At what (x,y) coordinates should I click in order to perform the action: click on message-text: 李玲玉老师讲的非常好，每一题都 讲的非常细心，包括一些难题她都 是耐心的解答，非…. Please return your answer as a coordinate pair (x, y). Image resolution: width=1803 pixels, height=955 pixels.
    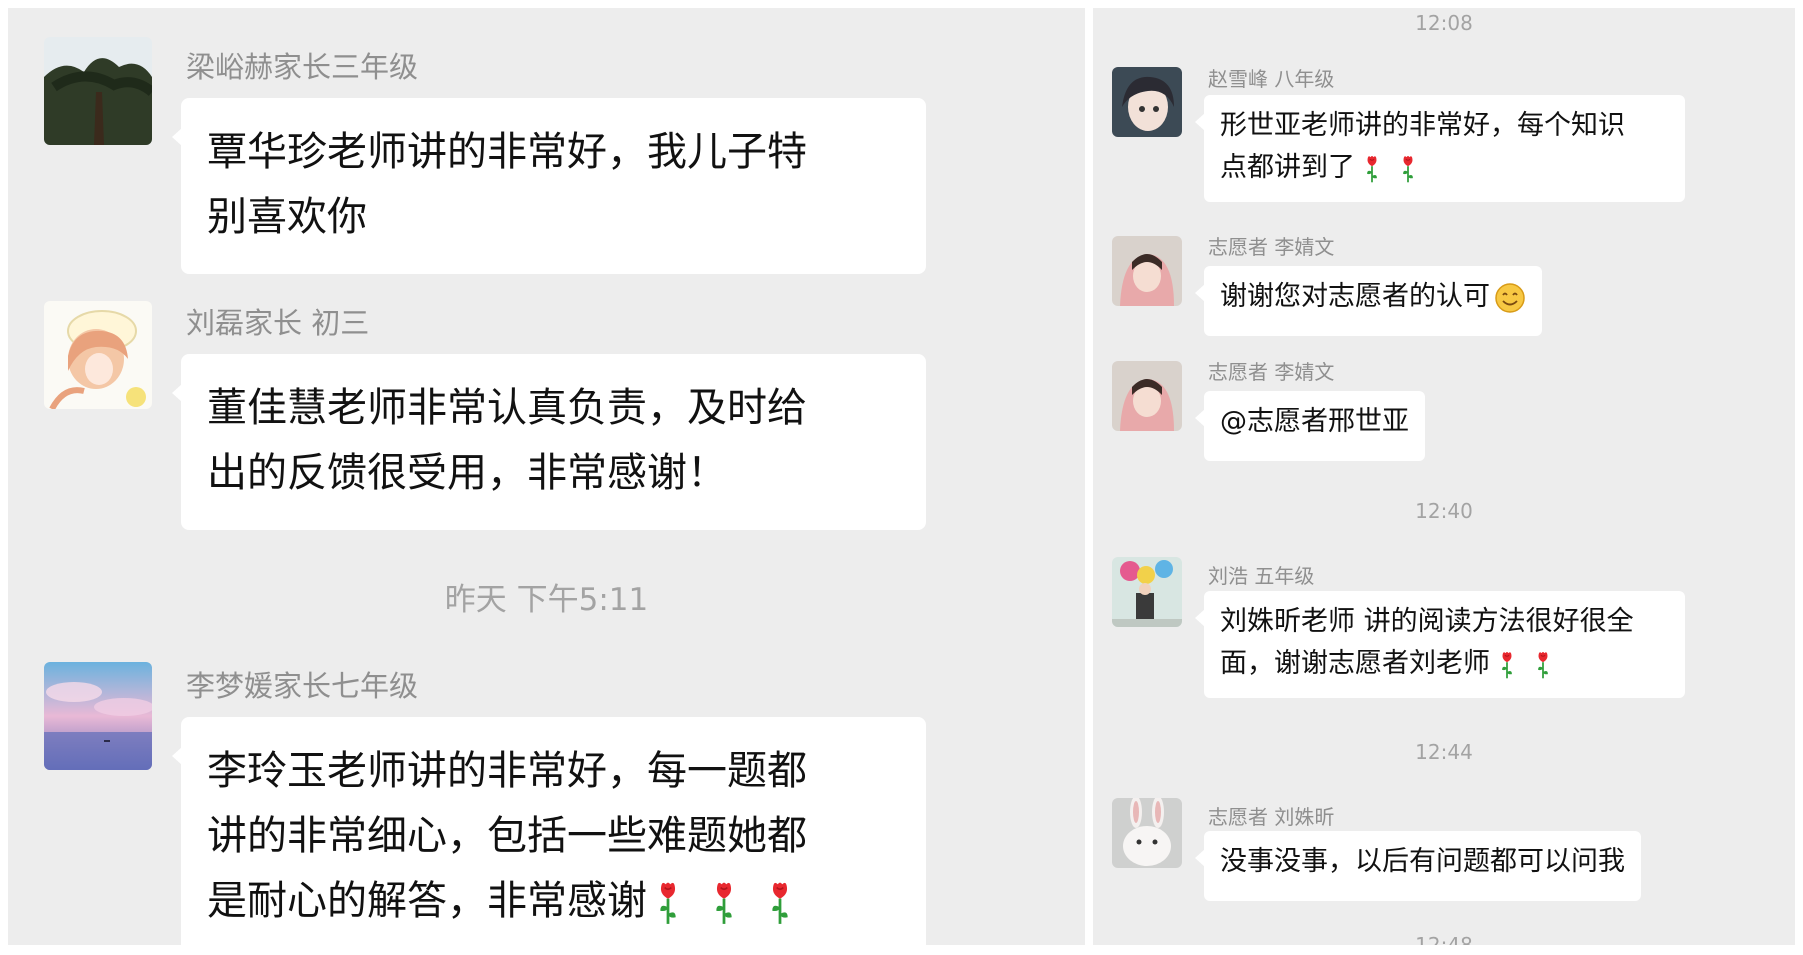
    Looking at the image, I should click on (553, 836).